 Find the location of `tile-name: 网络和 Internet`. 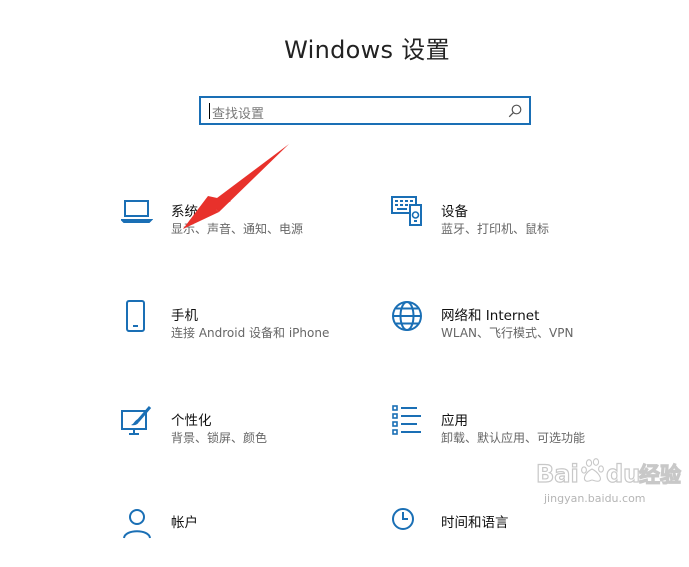

tile-name: 网络和 Internet is located at coordinates (490, 316).